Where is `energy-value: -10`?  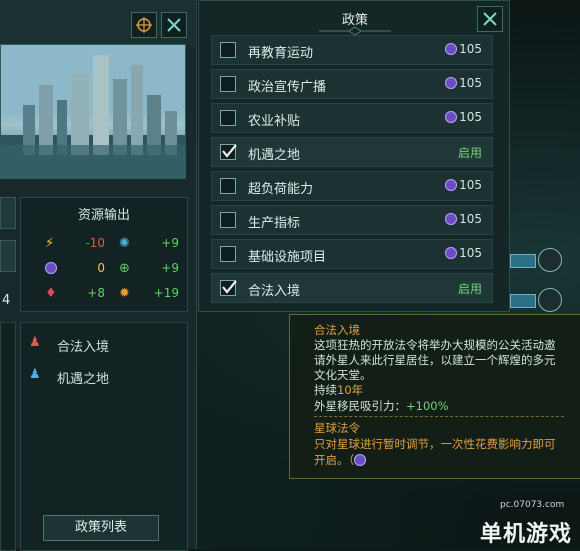 energy-value: -10 is located at coordinates (95, 243).